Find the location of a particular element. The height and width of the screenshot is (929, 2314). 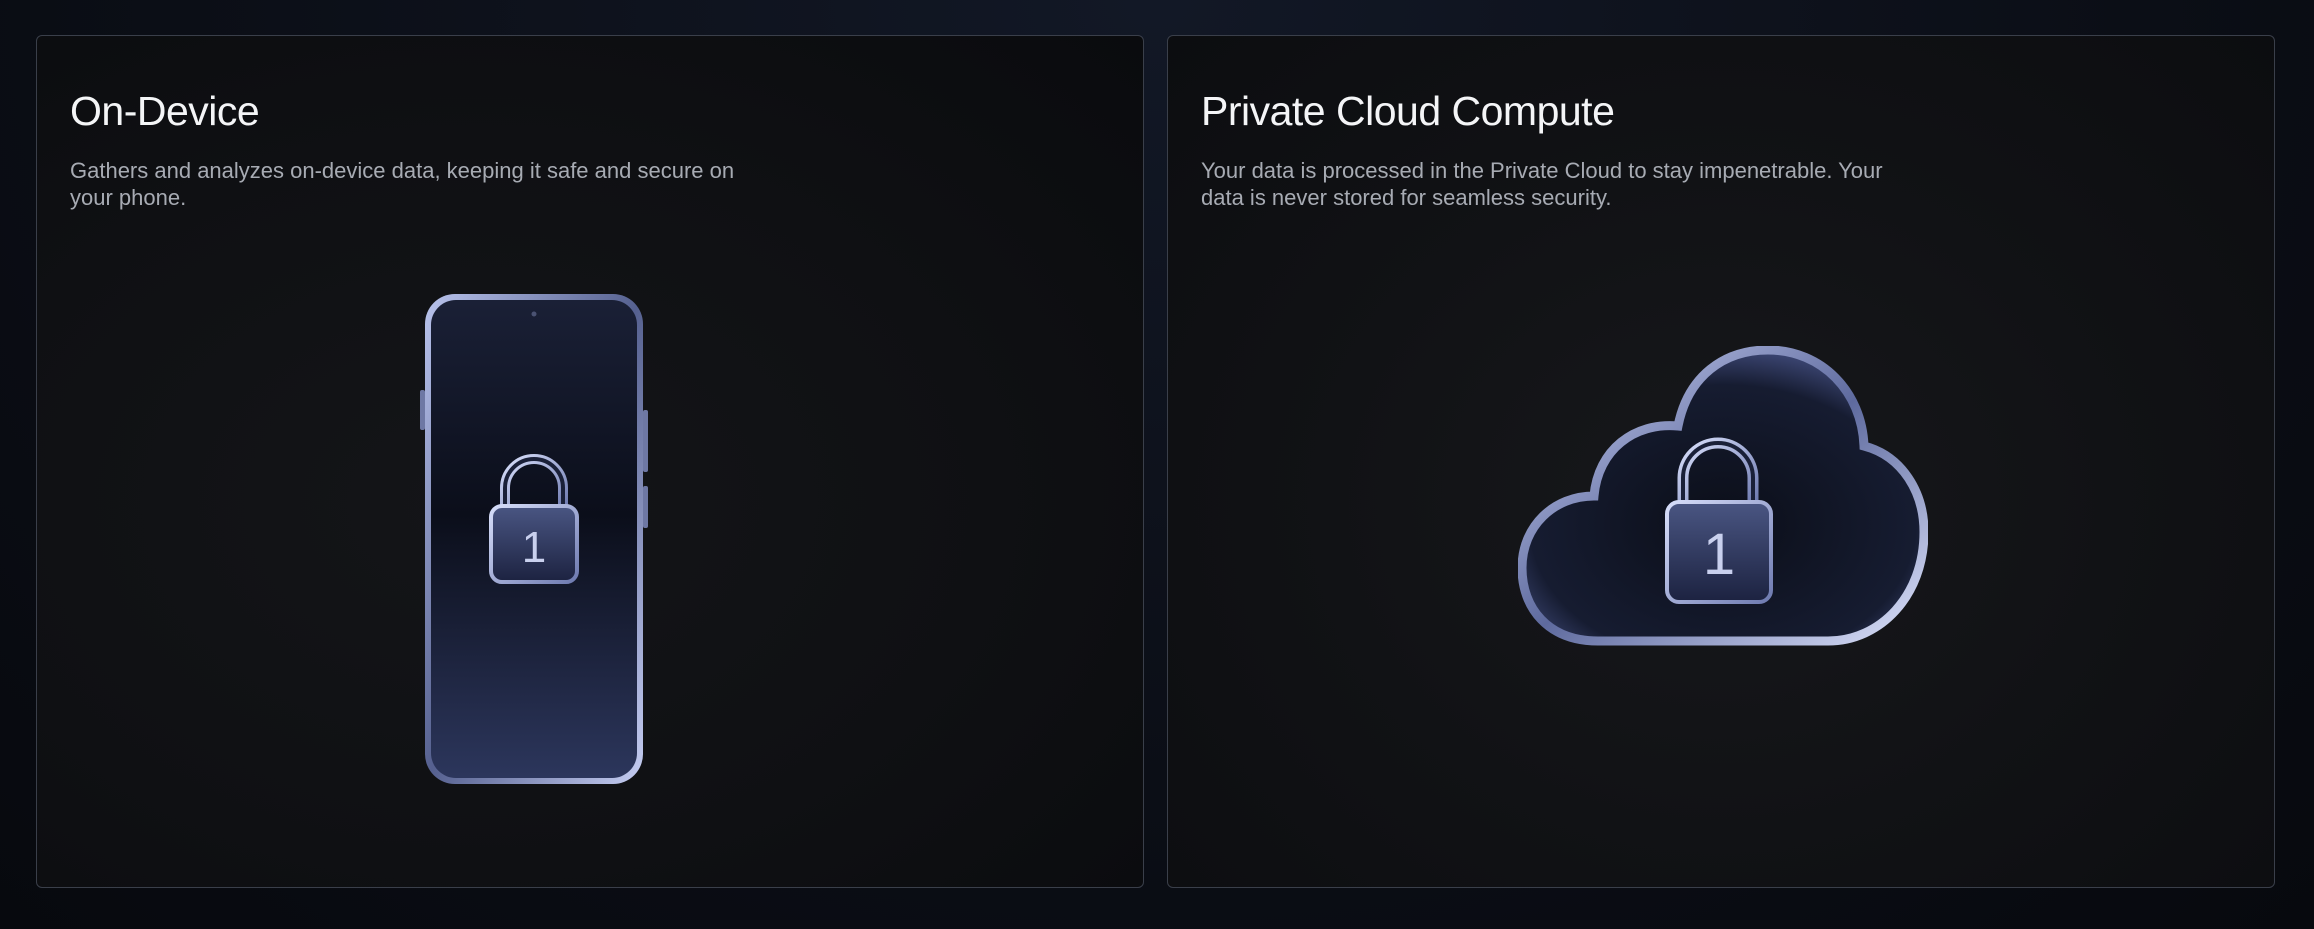

phone-button-left is located at coordinates (422, 410).